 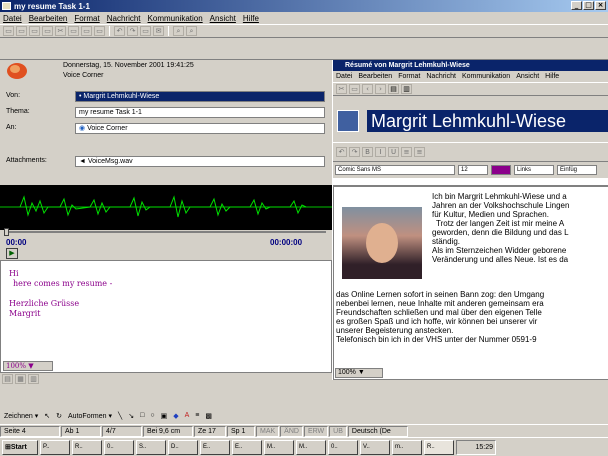 What do you see at coordinates (200, 128) in the screenshot?
I see `an-field: ◉ Voice Corner` at bounding box center [200, 128].